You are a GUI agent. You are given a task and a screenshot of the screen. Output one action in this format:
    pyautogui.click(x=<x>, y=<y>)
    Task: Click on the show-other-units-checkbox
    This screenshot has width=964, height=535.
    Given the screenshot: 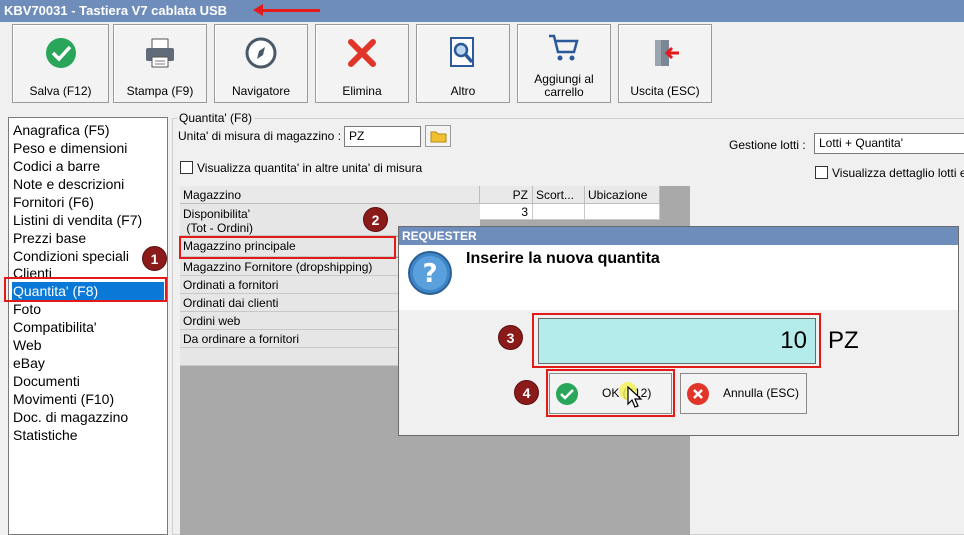 What is the action you would take?
    pyautogui.click(x=186, y=167)
    